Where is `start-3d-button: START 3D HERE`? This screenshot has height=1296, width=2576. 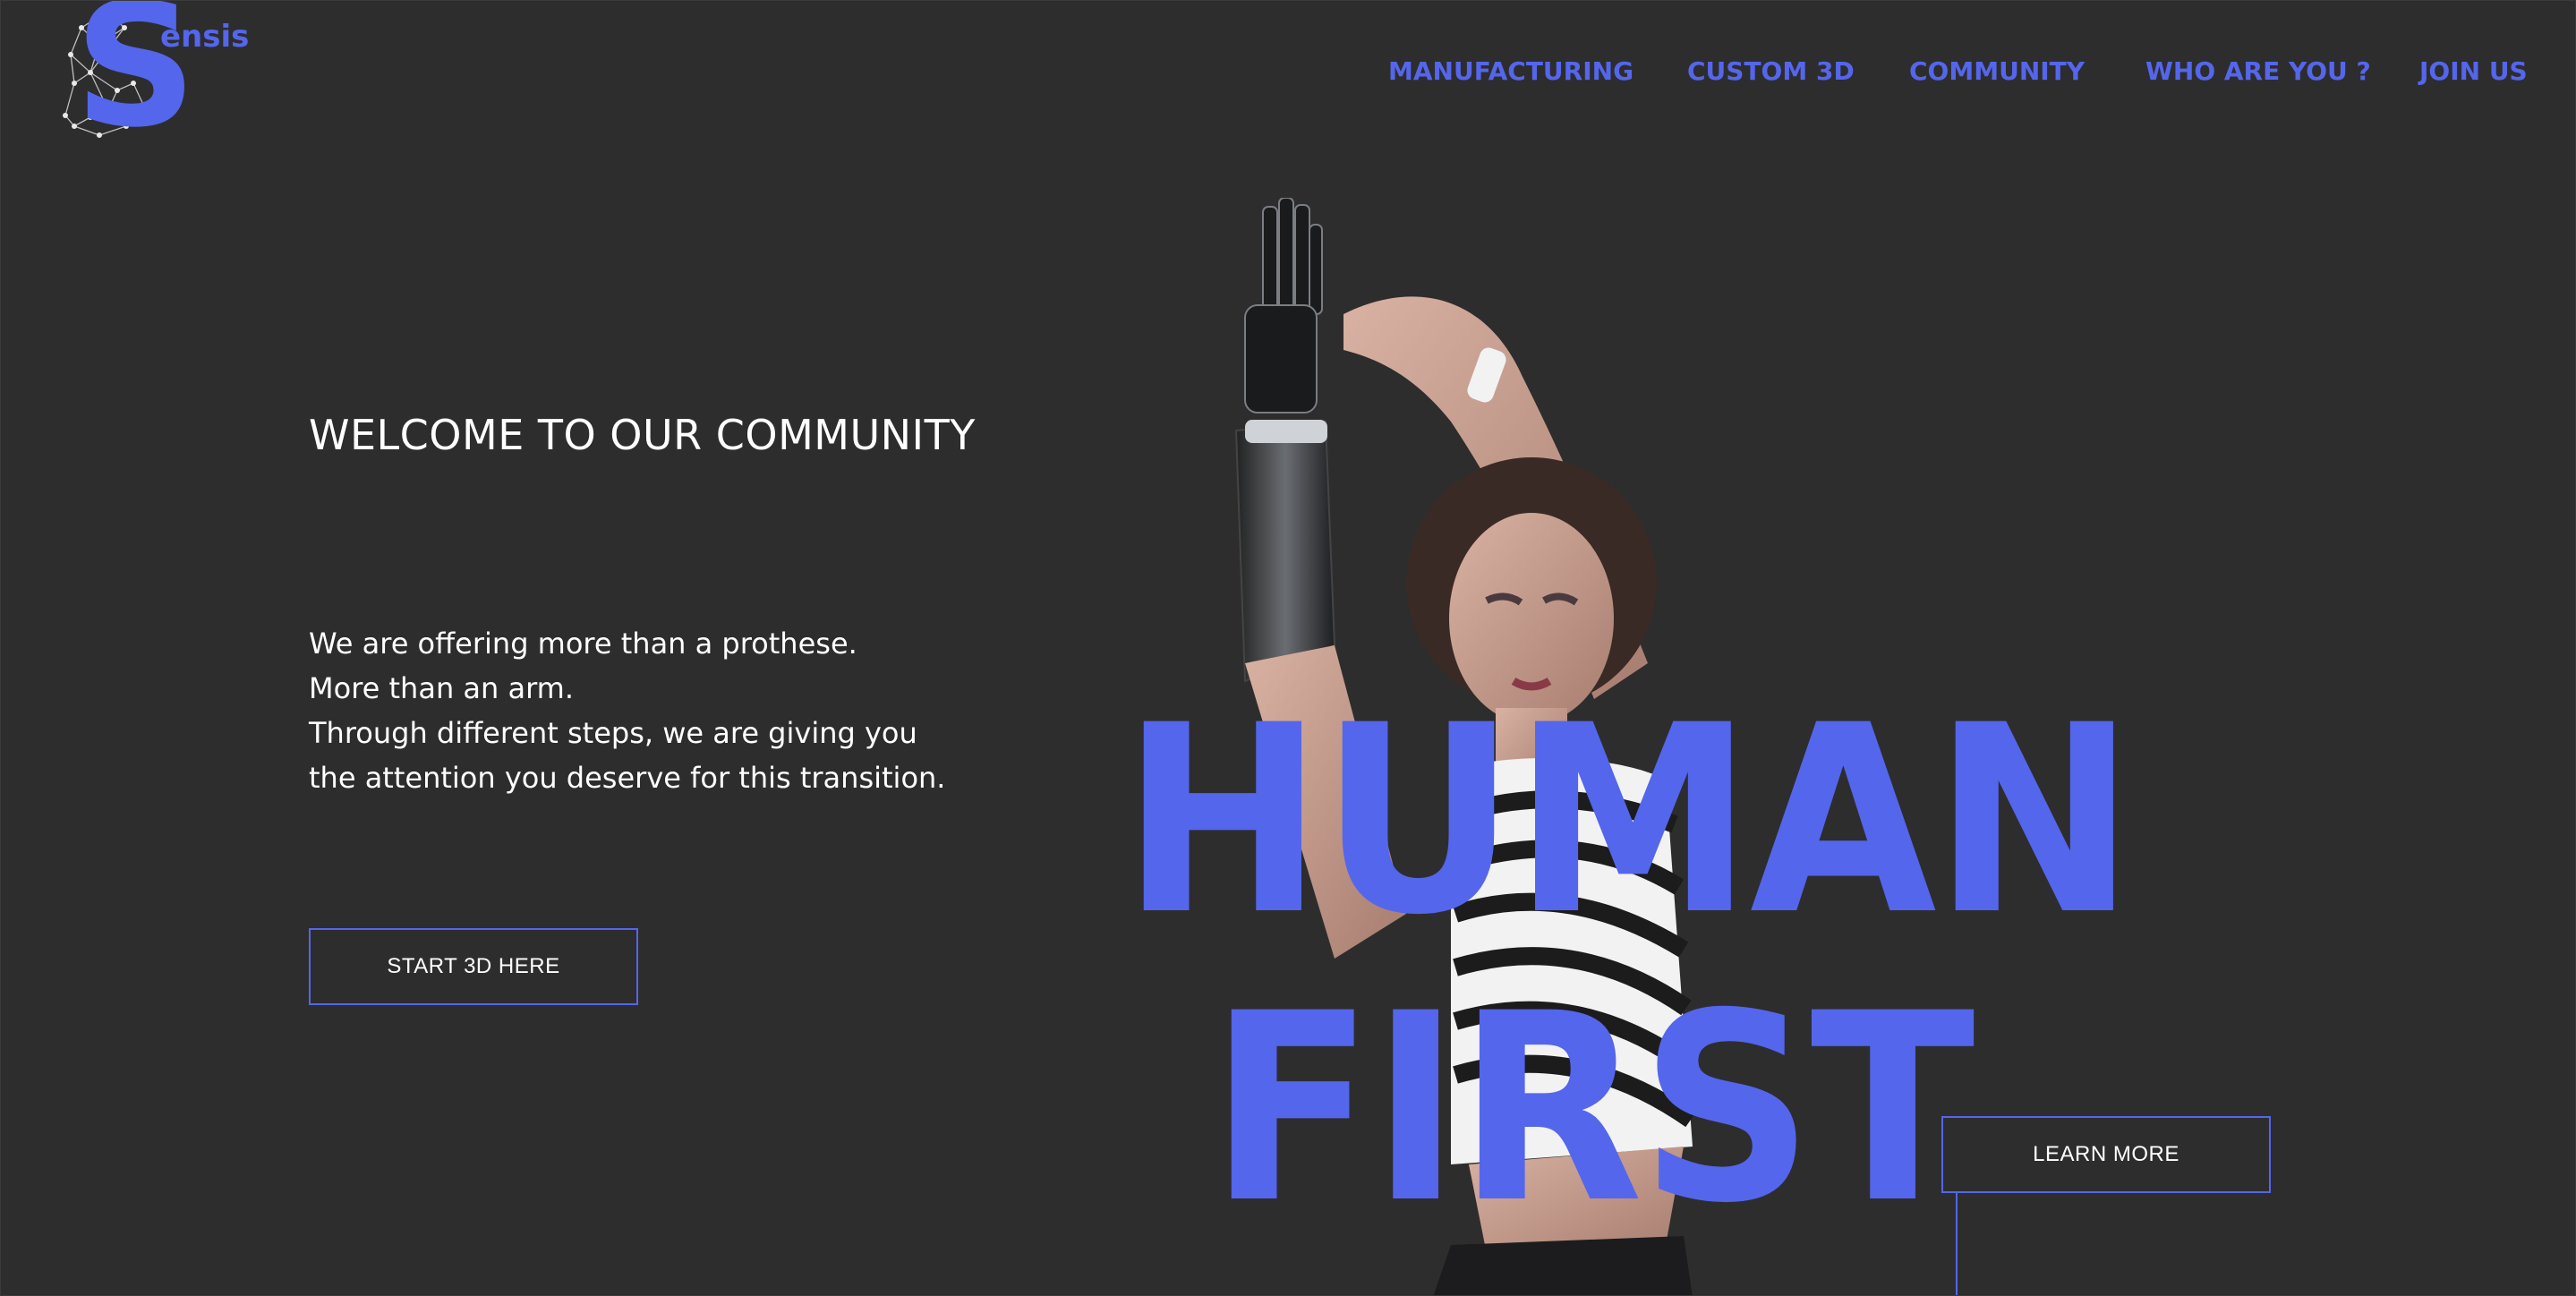 start-3d-button: START 3D HERE is located at coordinates (473, 967).